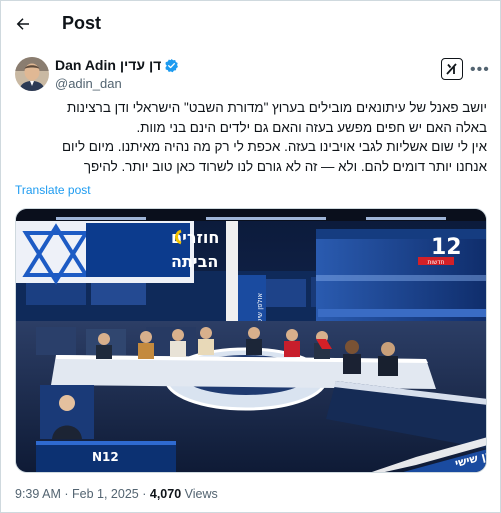 Image resolution: width=501 pixels, height=513 pixels. What do you see at coordinates (446, 247) in the screenshot?
I see `channel-logo: 12` at bounding box center [446, 247].